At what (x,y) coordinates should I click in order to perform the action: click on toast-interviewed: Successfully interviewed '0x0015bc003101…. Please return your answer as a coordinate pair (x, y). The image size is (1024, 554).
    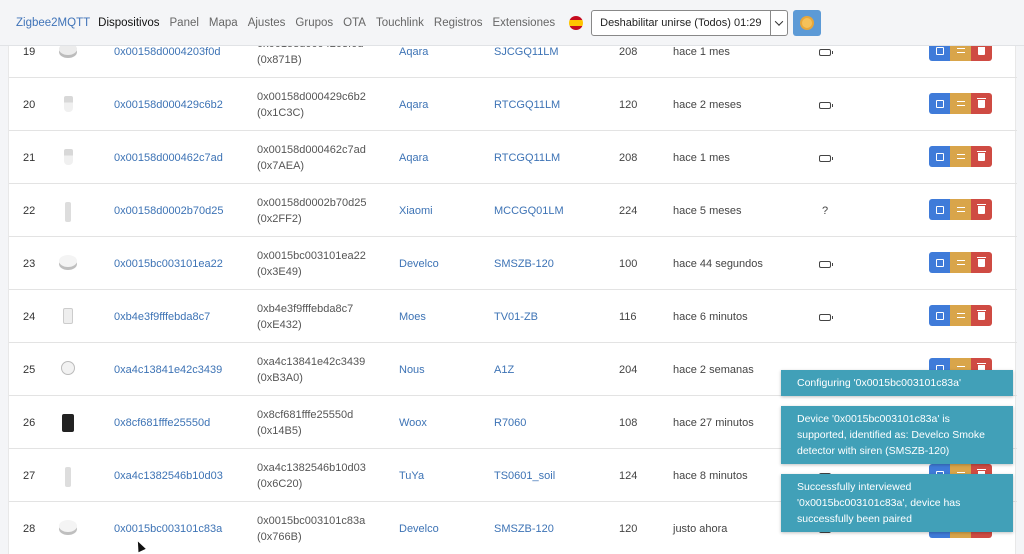
    Looking at the image, I should click on (897, 503).